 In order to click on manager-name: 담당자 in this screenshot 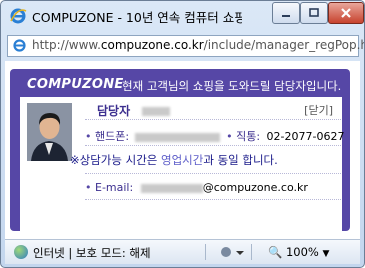, I will do `click(134, 110)`.